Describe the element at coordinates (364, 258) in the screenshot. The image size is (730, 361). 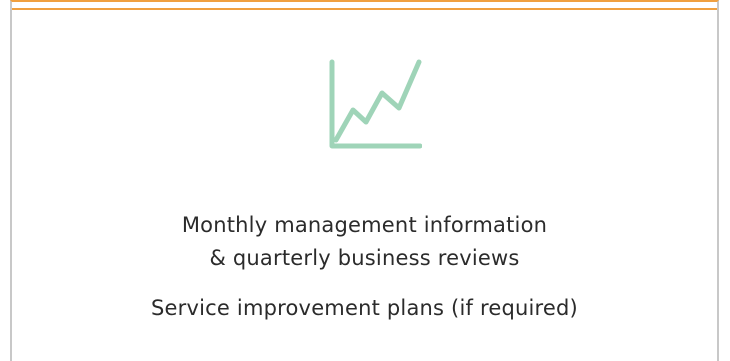
I see `card-text-line-2: & quarterly business reviews` at that location.